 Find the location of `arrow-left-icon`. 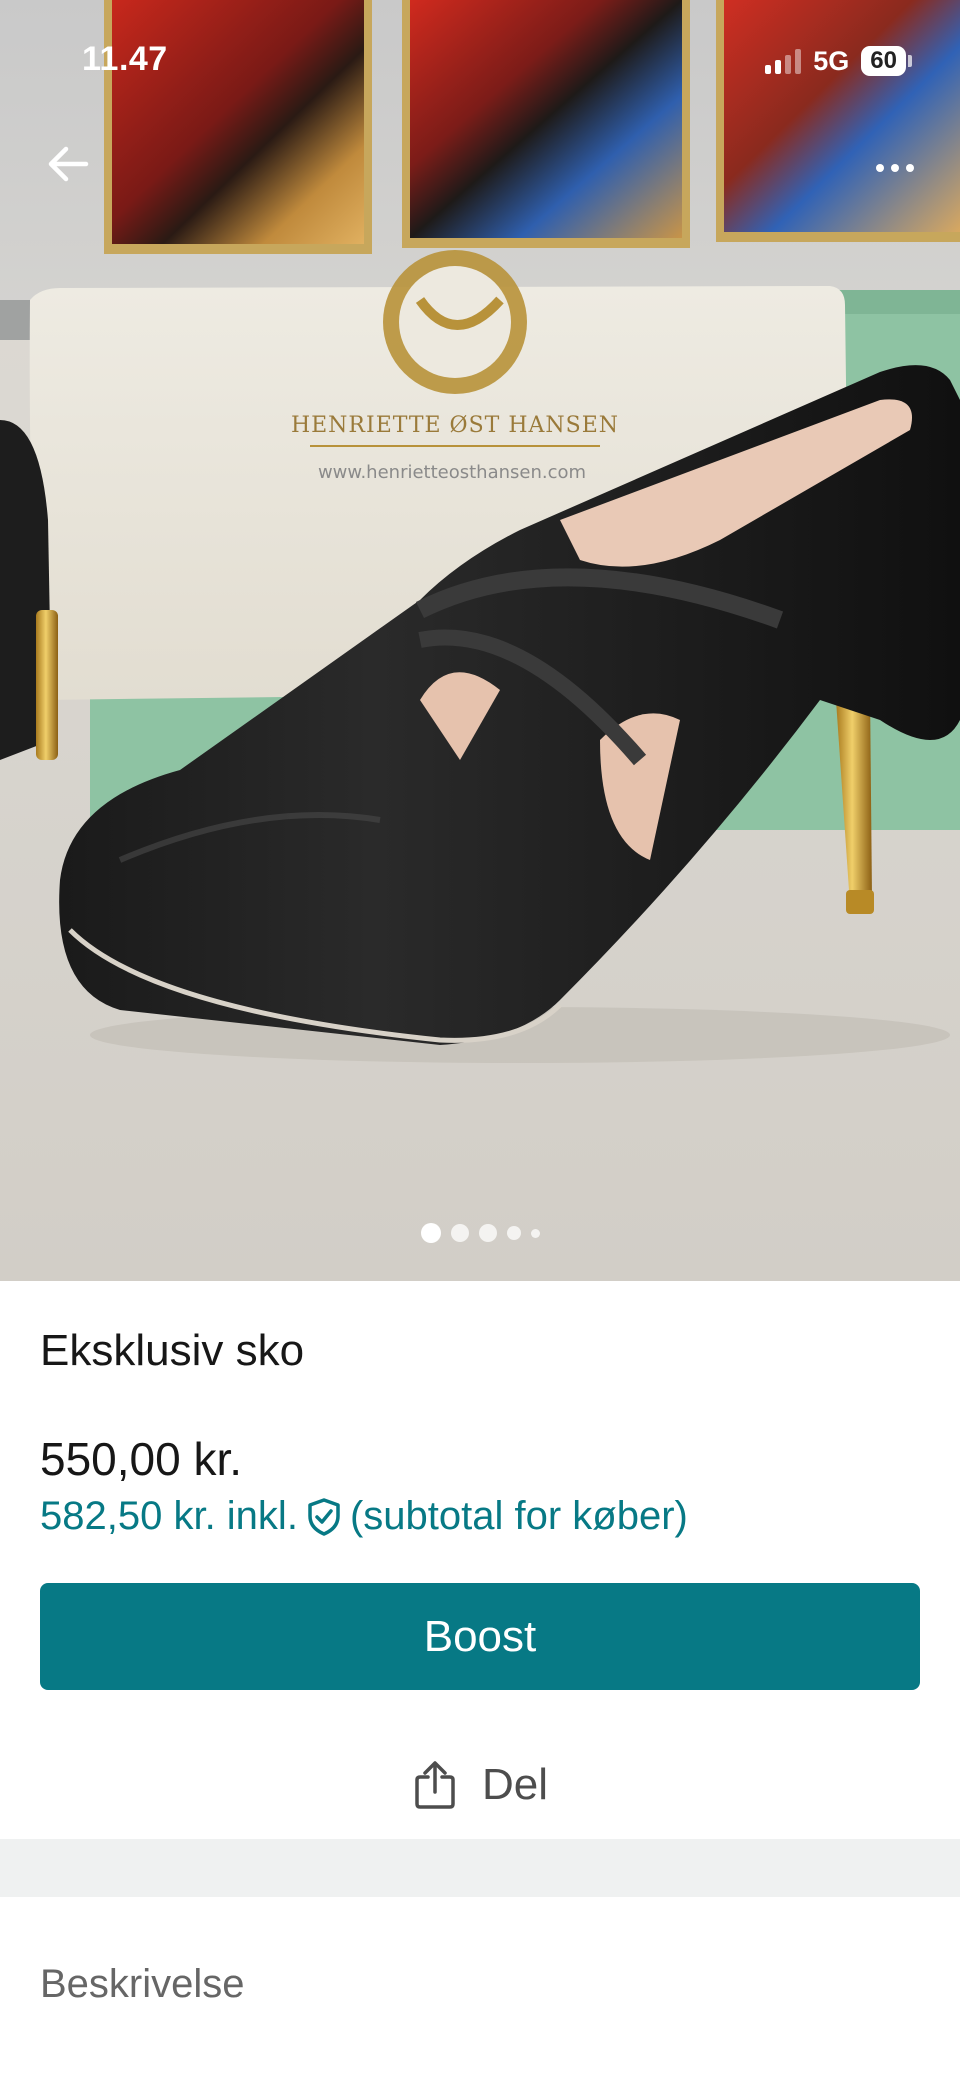

arrow-left-icon is located at coordinates (68, 164).